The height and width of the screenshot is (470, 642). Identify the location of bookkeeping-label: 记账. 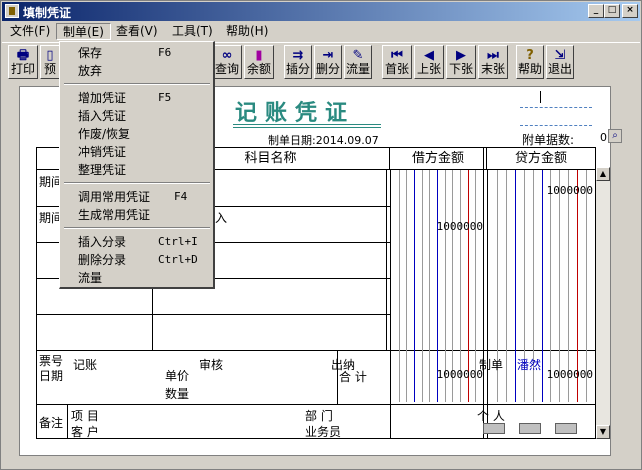
(85, 365).